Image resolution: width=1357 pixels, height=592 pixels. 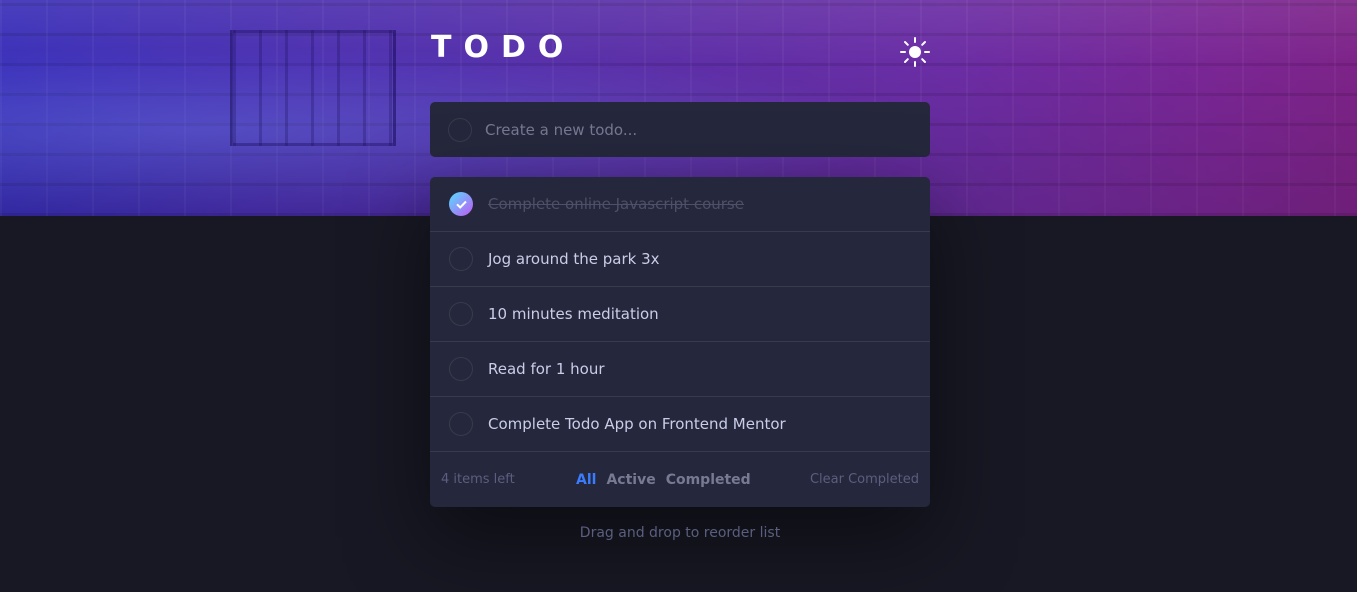 I want to click on new-todo-bar, so click(x=680, y=129).